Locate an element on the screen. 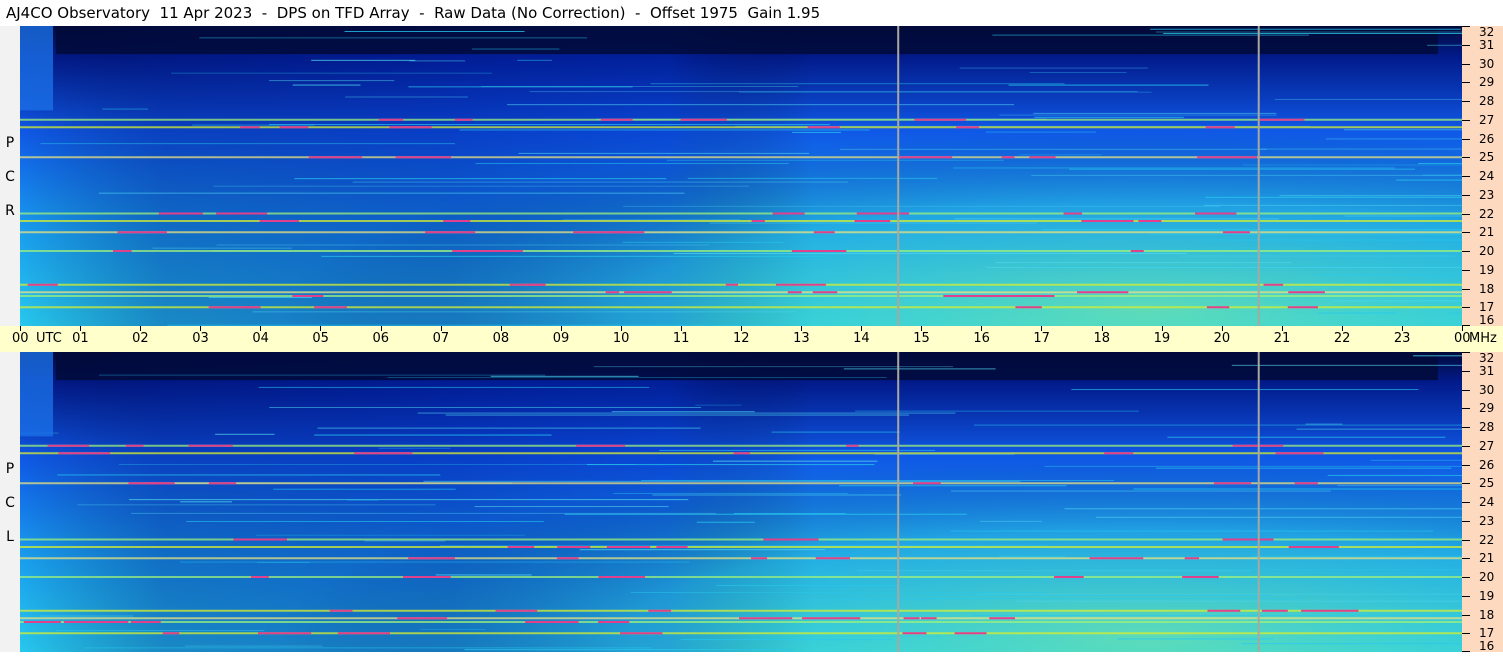  time-tick-label: 01 is located at coordinates (80, 338).